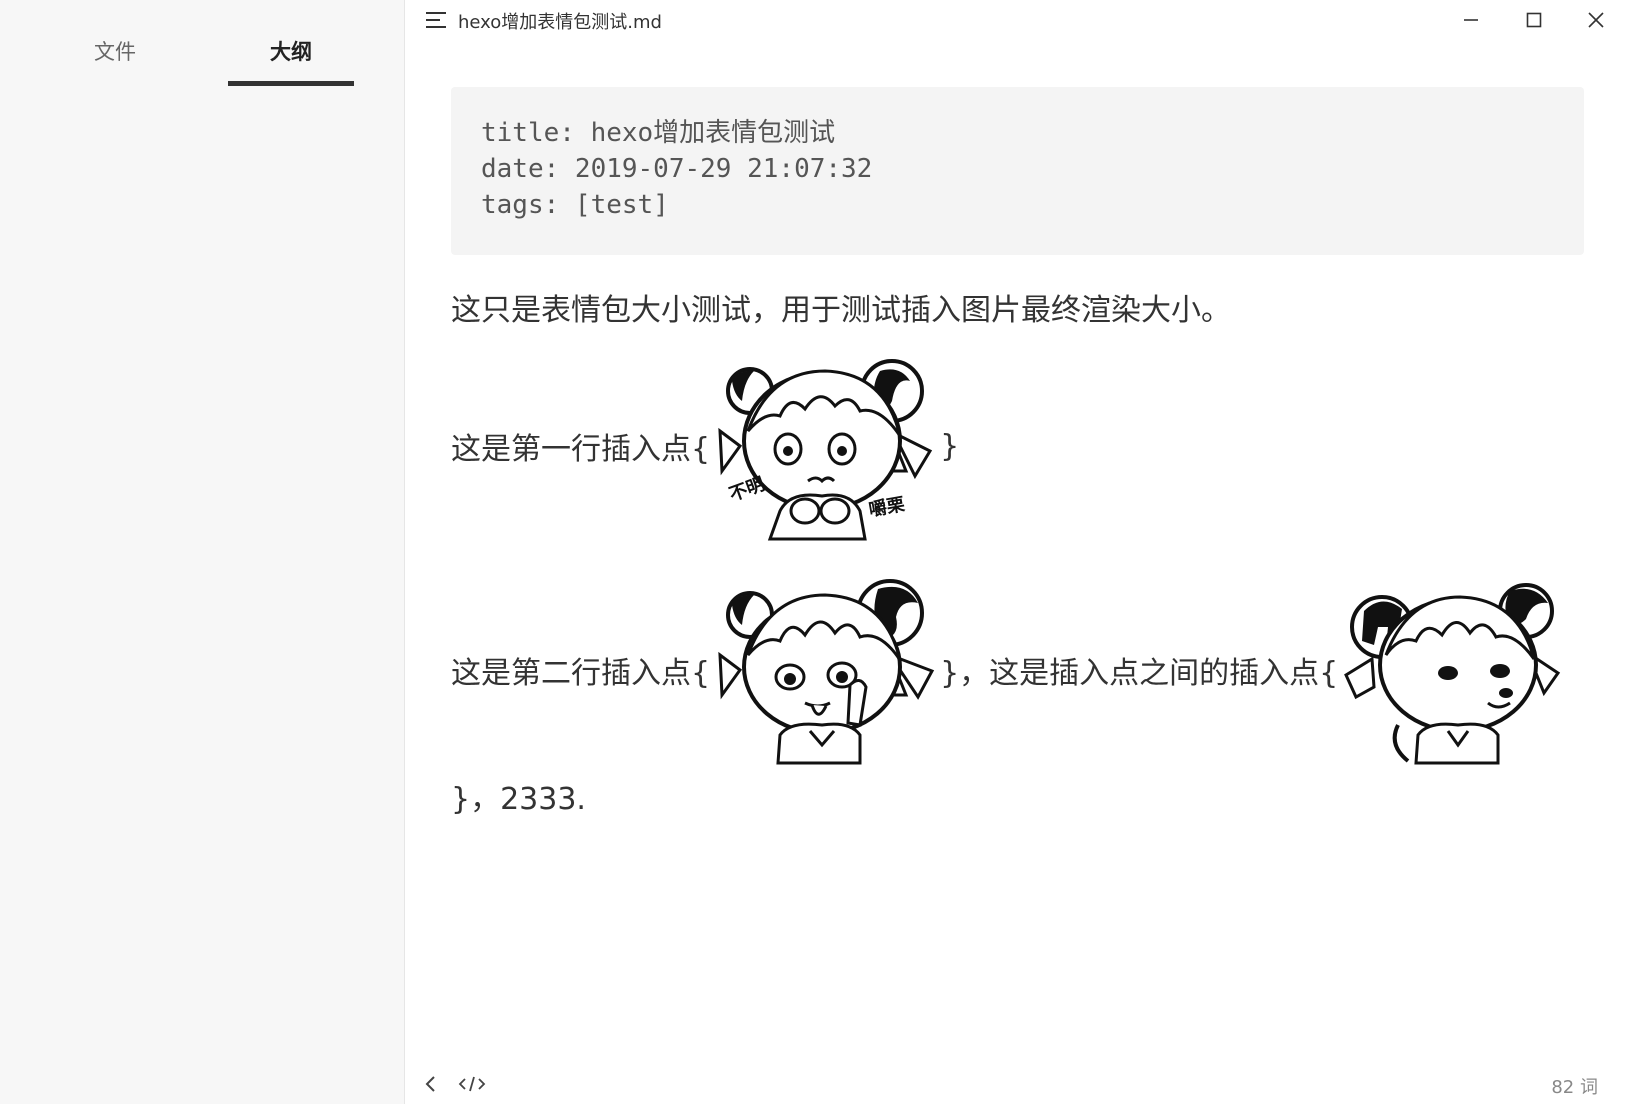 This screenshot has height=1104, width=1626. What do you see at coordinates (291, 83) in the screenshot?
I see `active-tab-indicator` at bounding box center [291, 83].